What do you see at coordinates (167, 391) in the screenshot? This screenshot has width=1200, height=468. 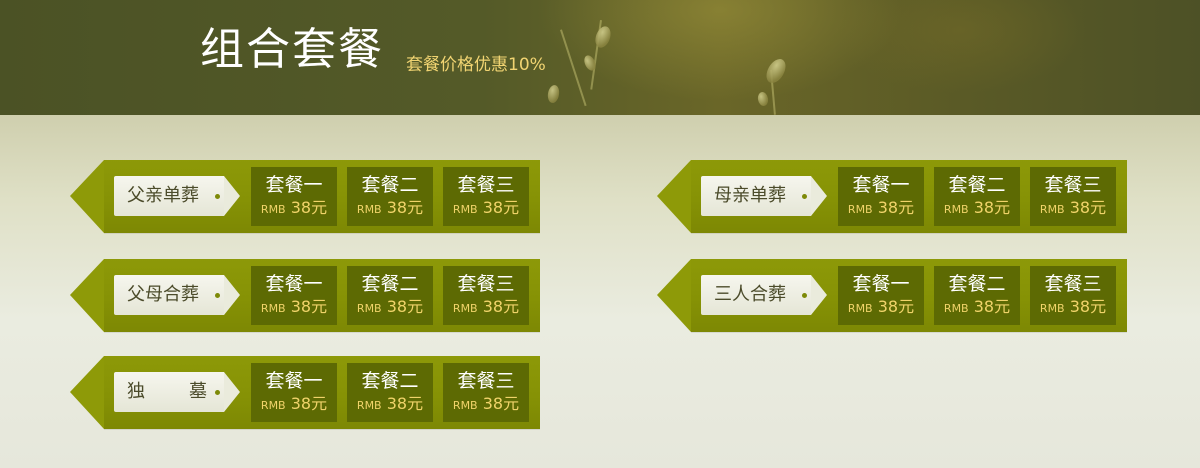 I see `category-label: 独 墓` at bounding box center [167, 391].